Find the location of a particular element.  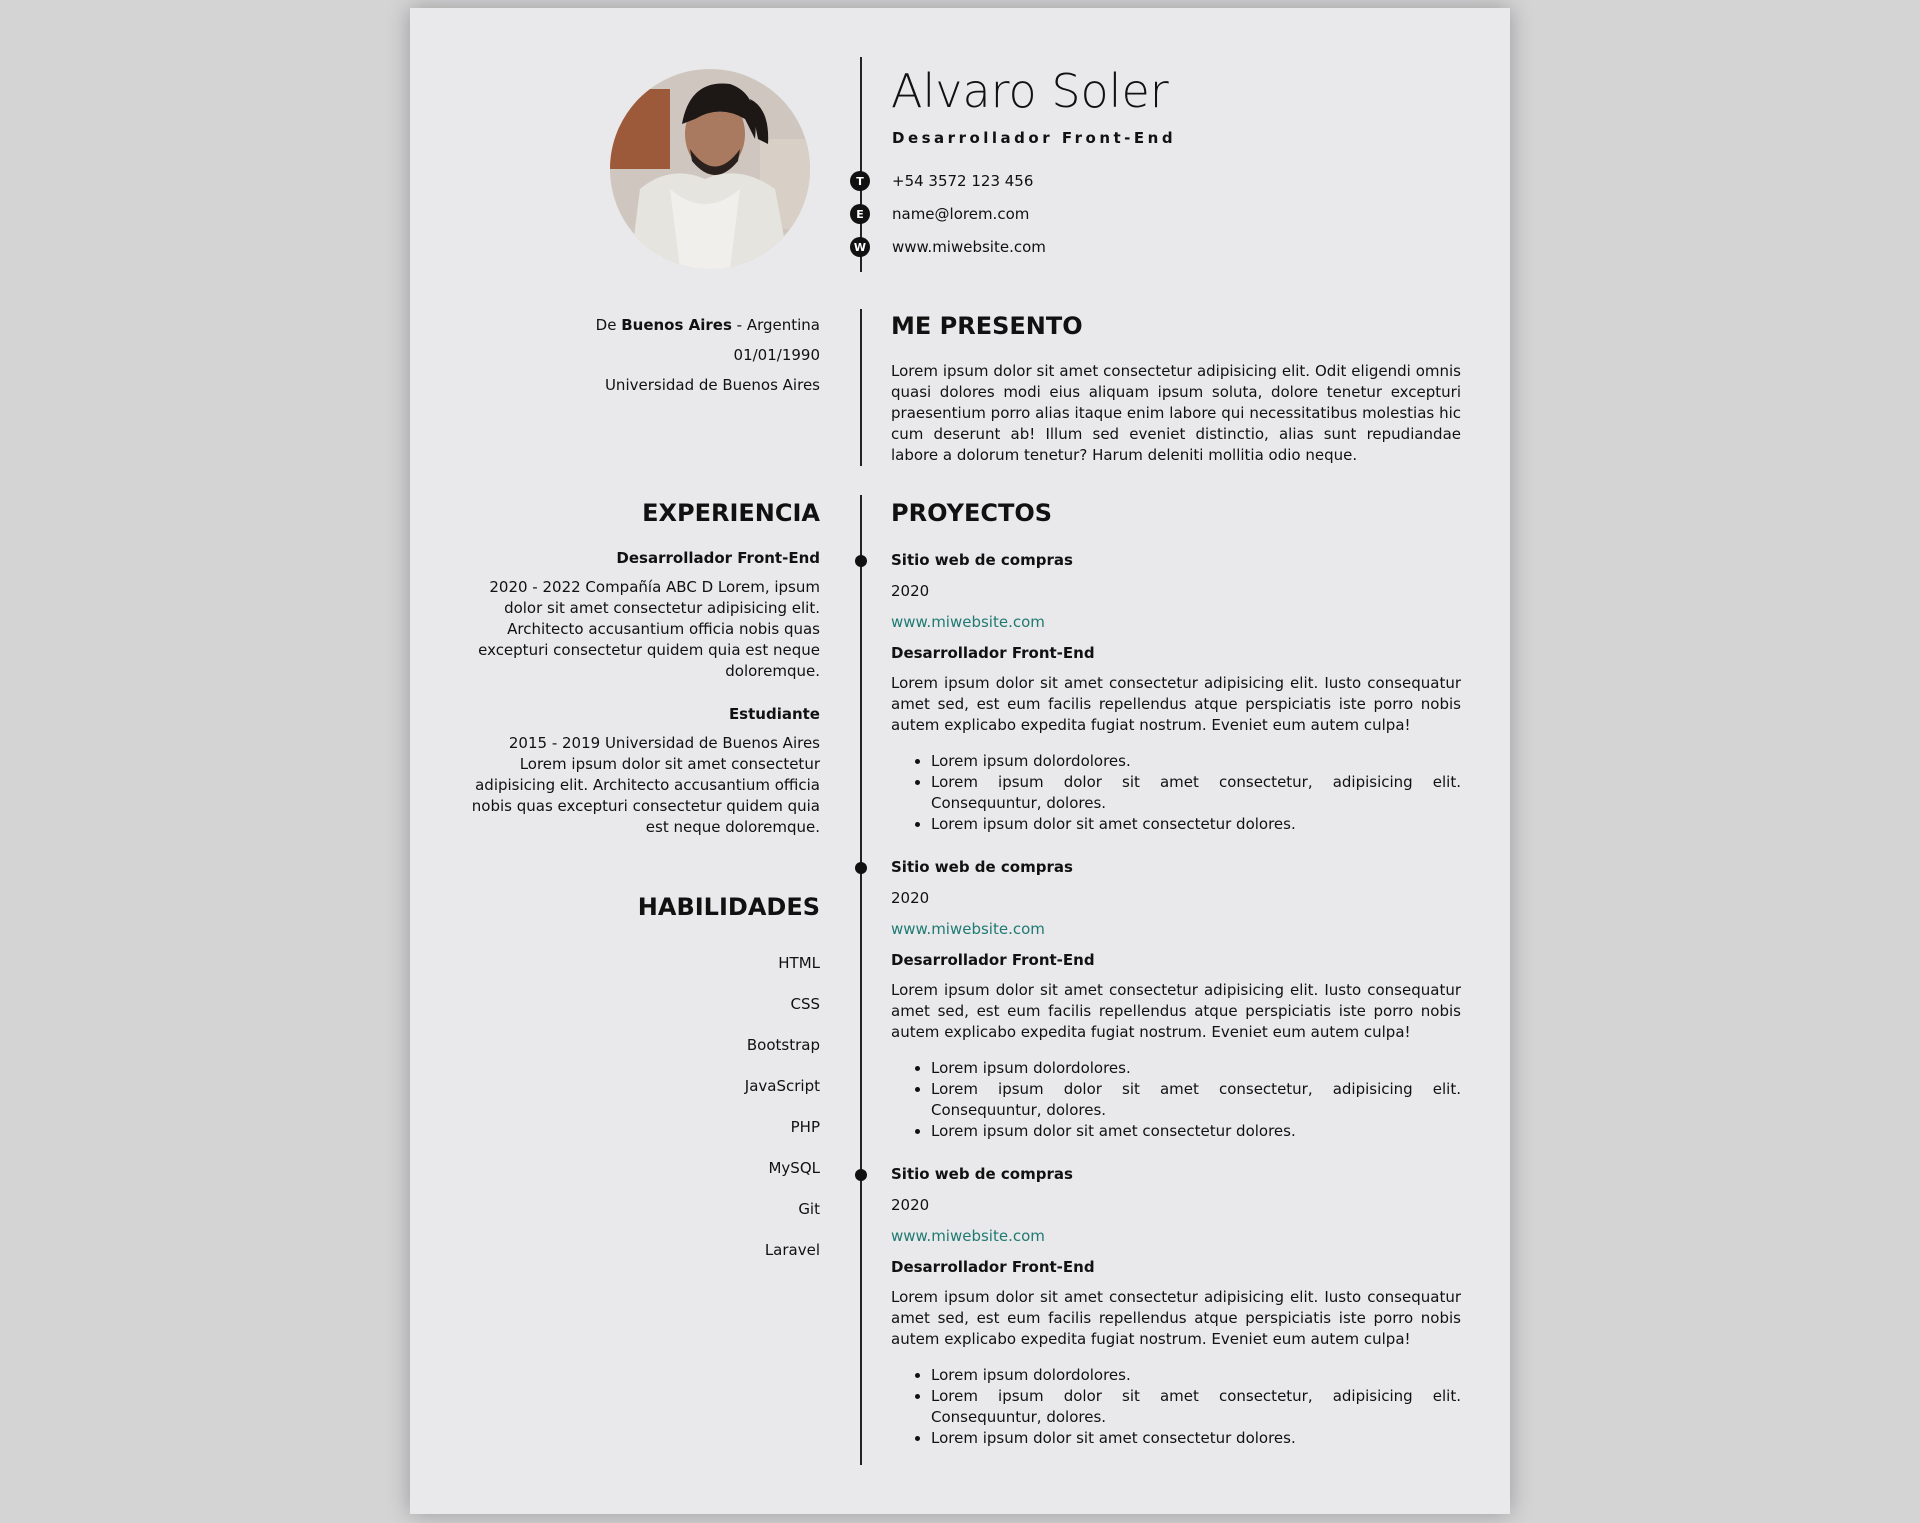

origin-prefix: De is located at coordinates (608, 325).